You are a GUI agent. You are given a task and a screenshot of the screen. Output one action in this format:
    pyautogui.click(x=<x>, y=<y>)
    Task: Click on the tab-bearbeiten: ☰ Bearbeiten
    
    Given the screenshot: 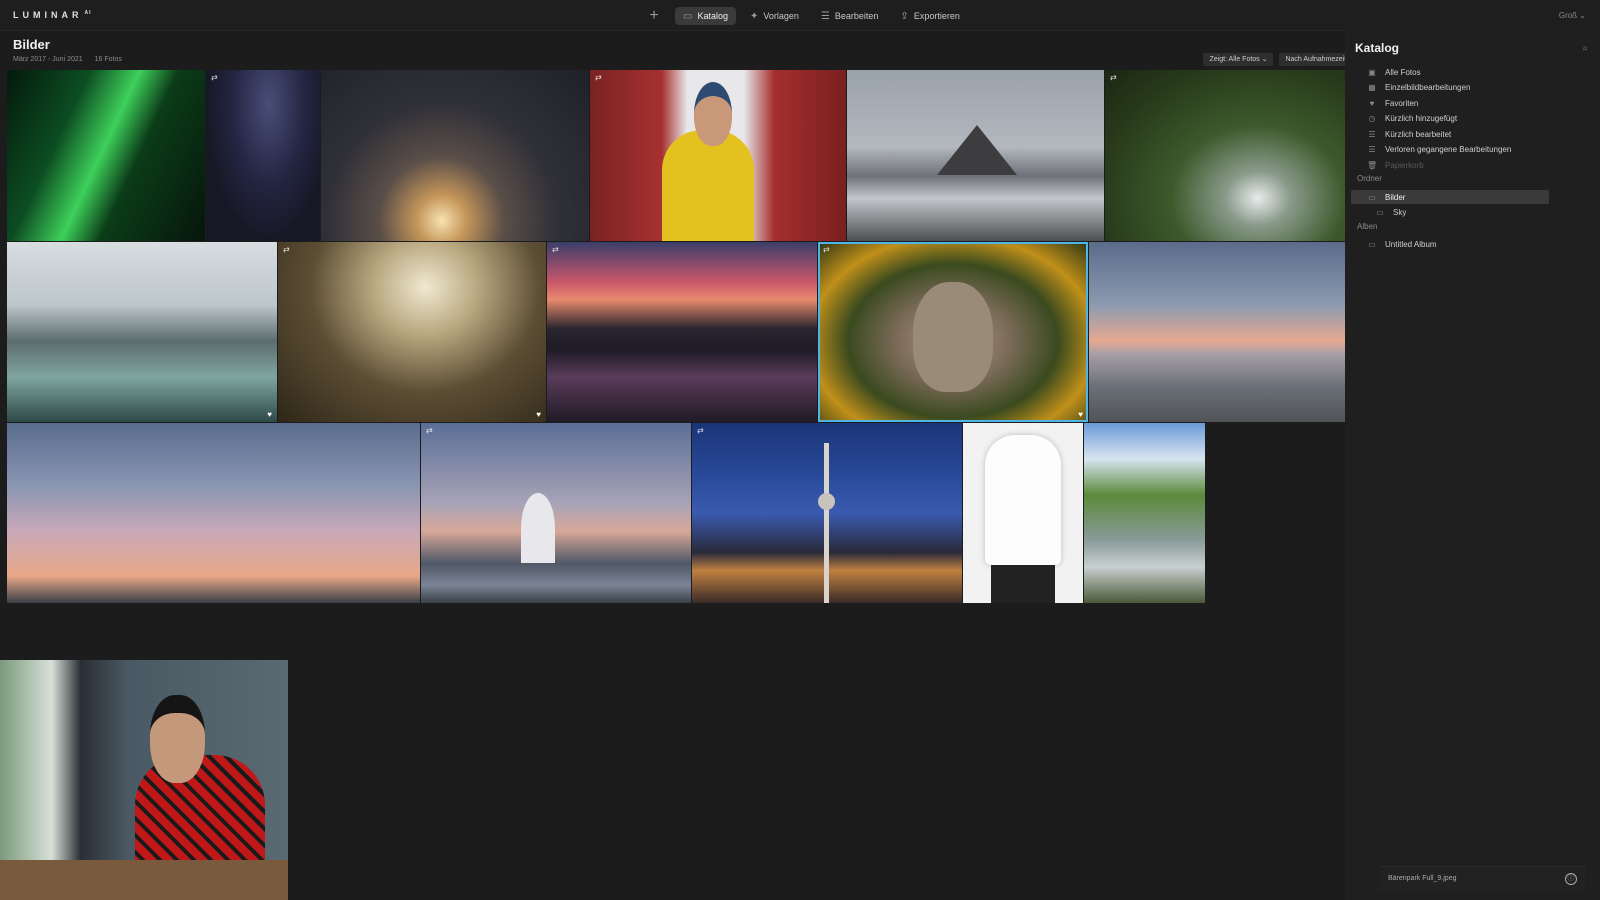 What is the action you would take?
    pyautogui.click(x=850, y=16)
    